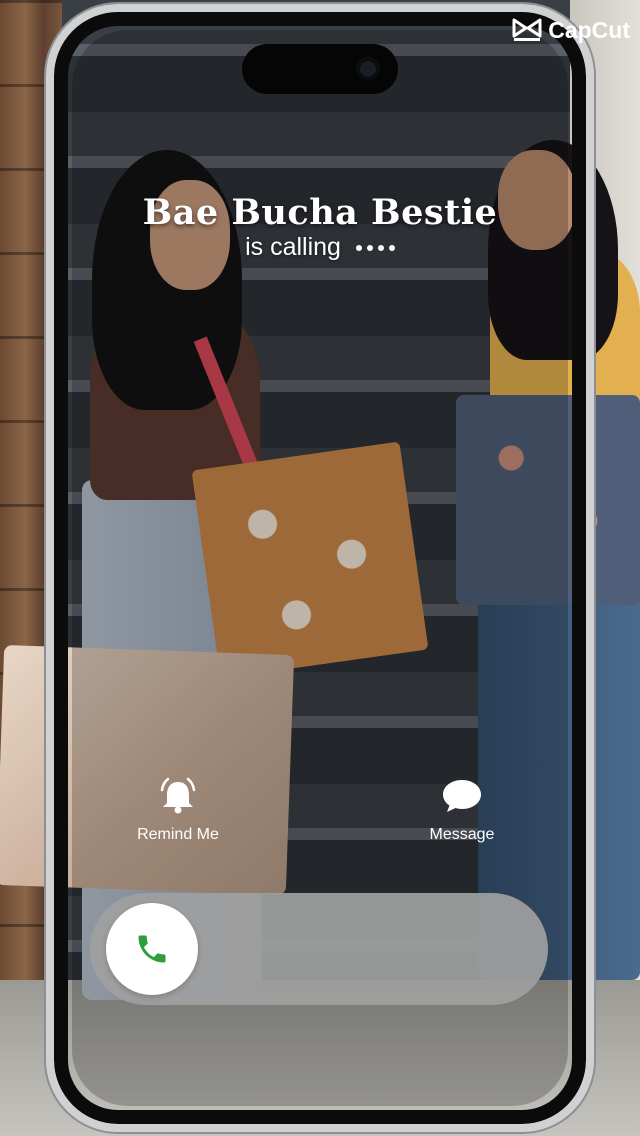 This screenshot has width=640, height=1136. I want to click on slide-to-answer-track, so click(319, 949).